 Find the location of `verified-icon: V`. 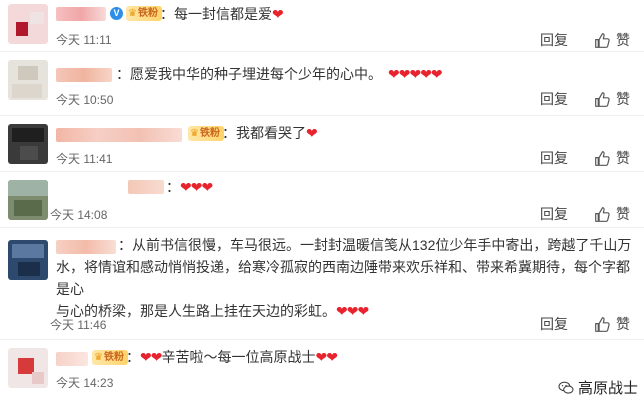

verified-icon: V is located at coordinates (116, 13).